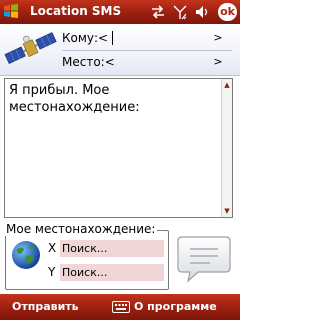  Describe the element at coordinates (175, 306) in the screenshot. I see `about-softkey: О программе` at that location.